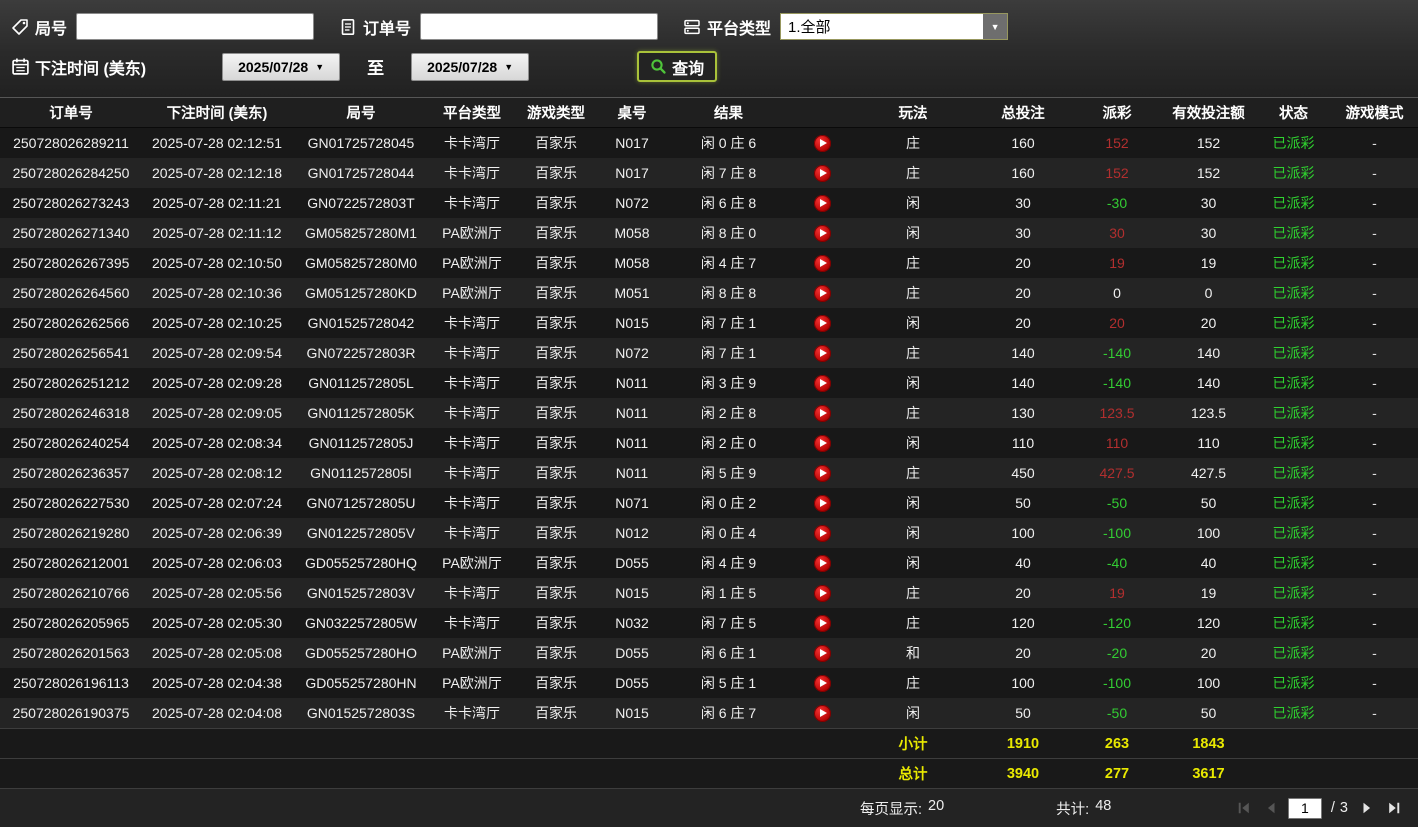 The height and width of the screenshot is (827, 1418). Describe the element at coordinates (913, 745) in the screenshot. I see `subtotal-label: 小计` at that location.